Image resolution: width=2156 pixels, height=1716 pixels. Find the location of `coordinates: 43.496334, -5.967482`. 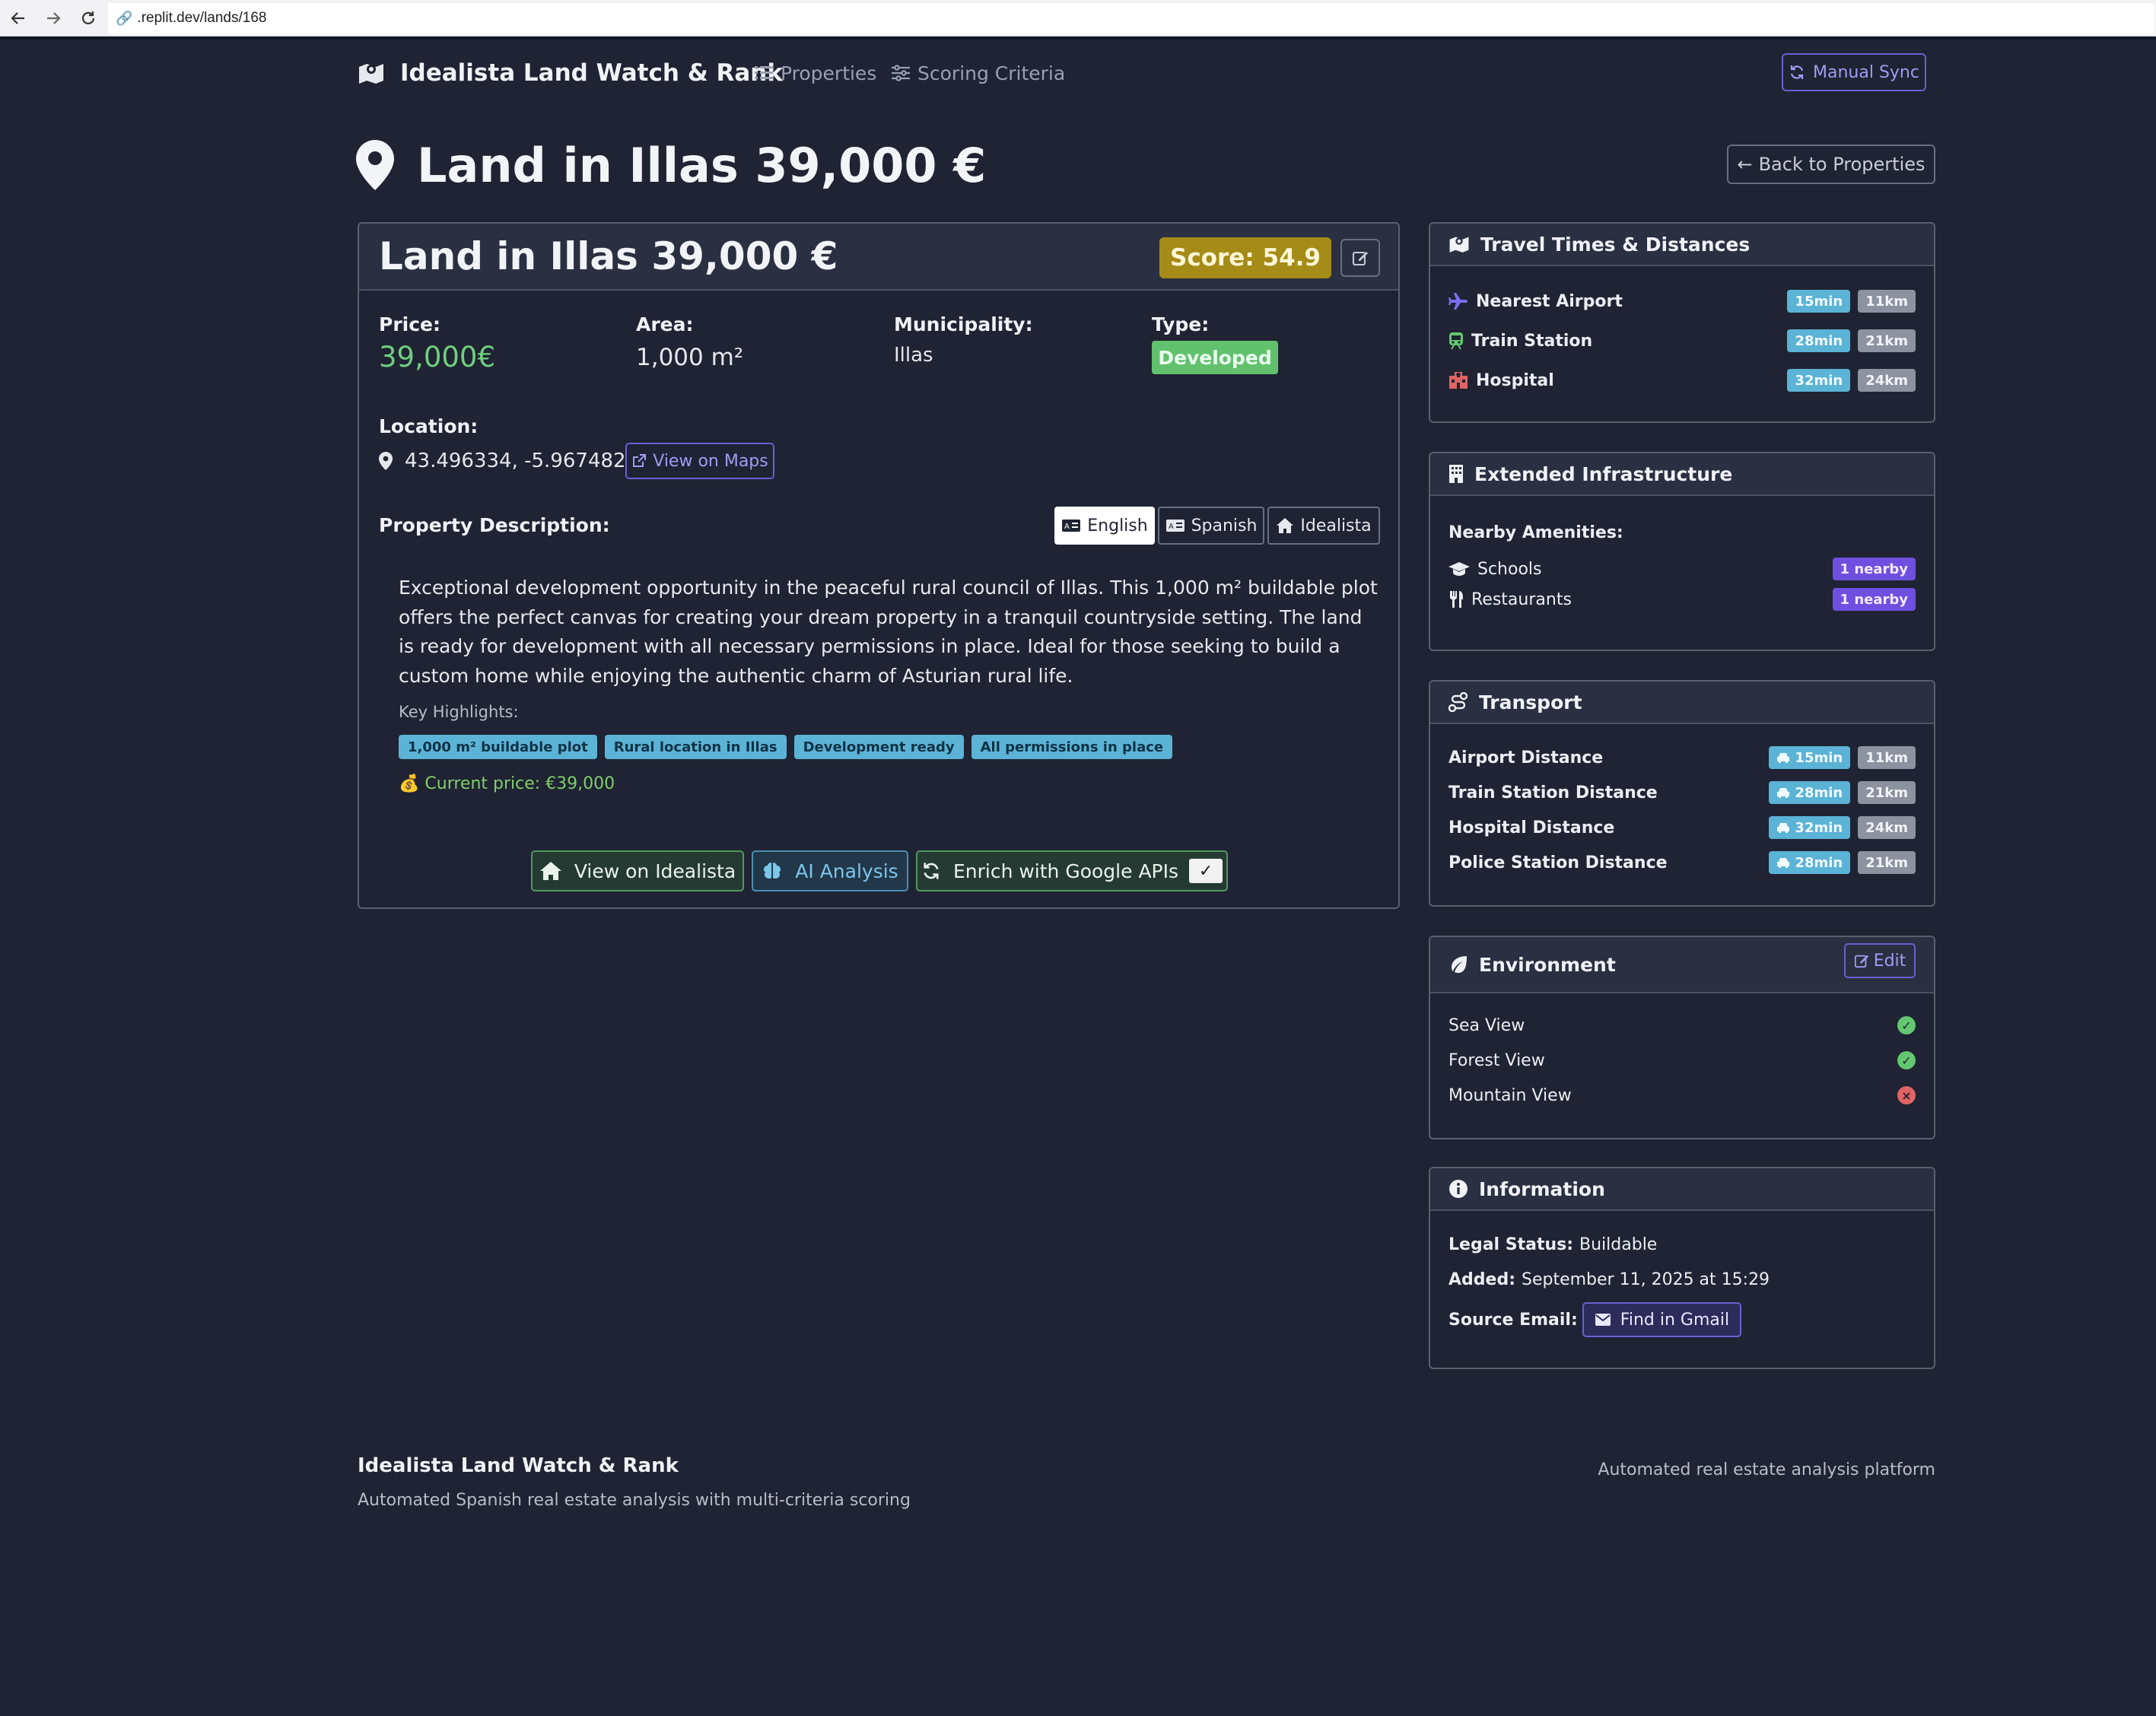

coordinates: 43.496334, -5.967482 is located at coordinates (503, 461).